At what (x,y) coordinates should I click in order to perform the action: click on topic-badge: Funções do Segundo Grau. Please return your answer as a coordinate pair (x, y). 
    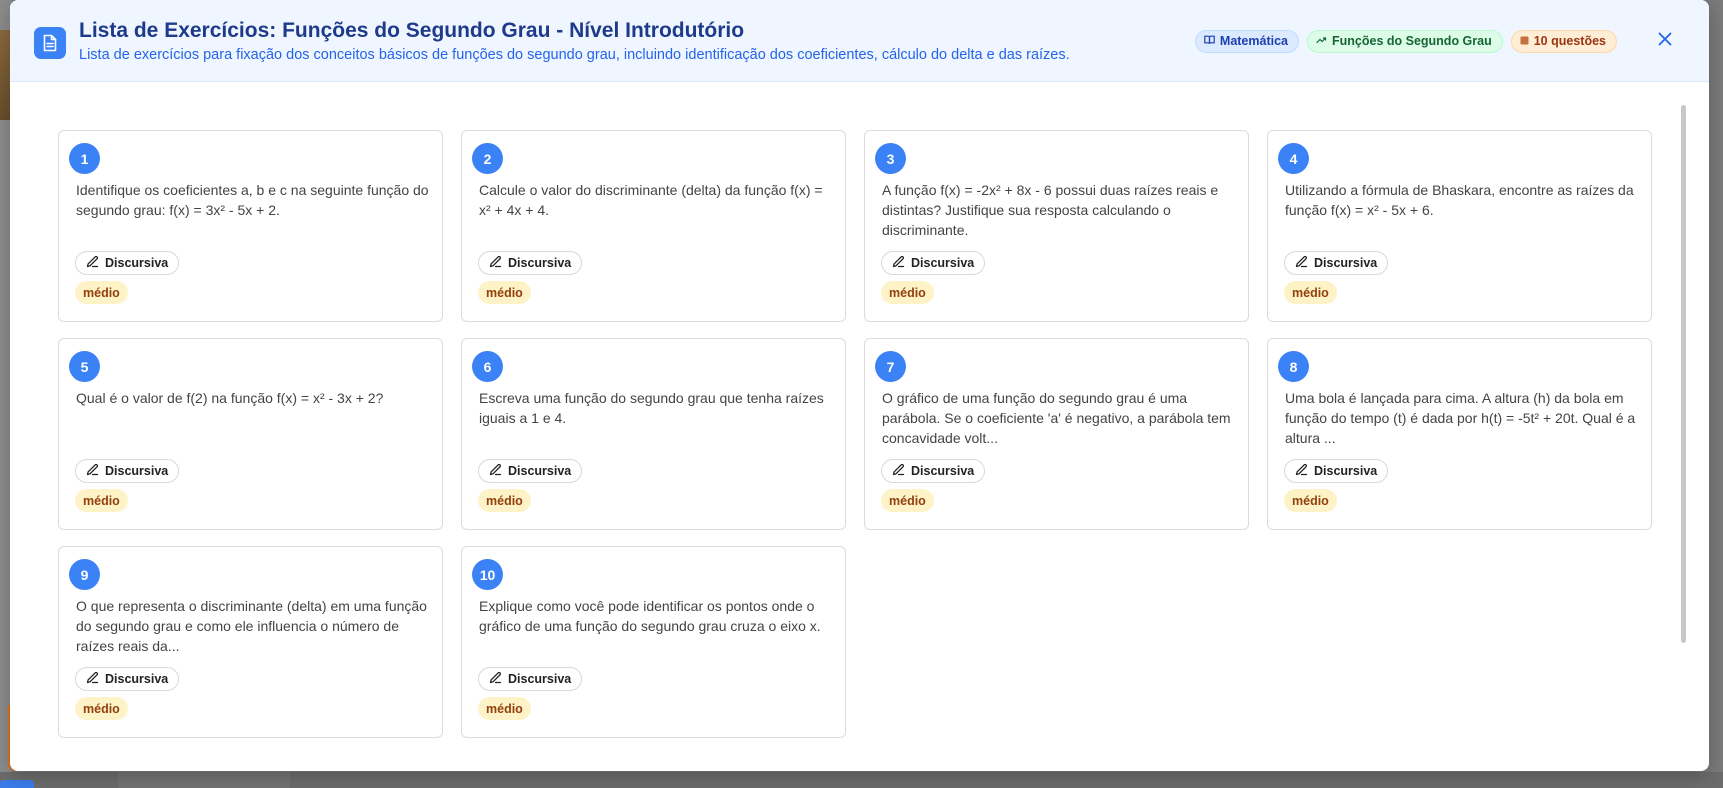
    Looking at the image, I should click on (1405, 41).